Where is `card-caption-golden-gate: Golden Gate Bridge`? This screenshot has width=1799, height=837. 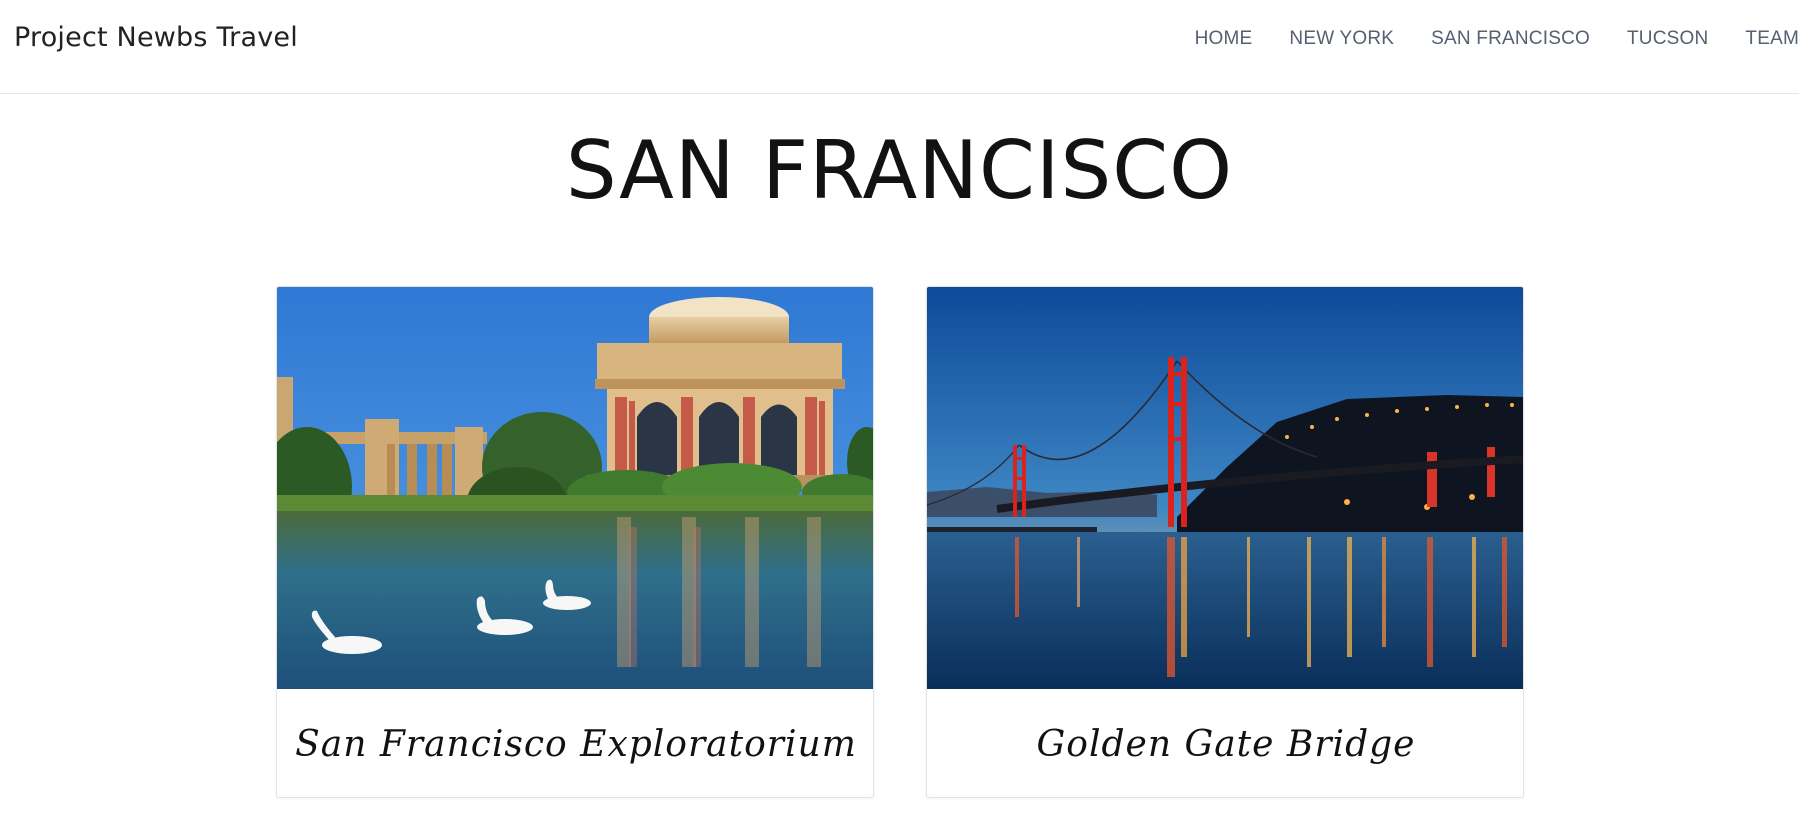
card-caption-golden-gate: Golden Gate Bridge is located at coordinates (1226, 744).